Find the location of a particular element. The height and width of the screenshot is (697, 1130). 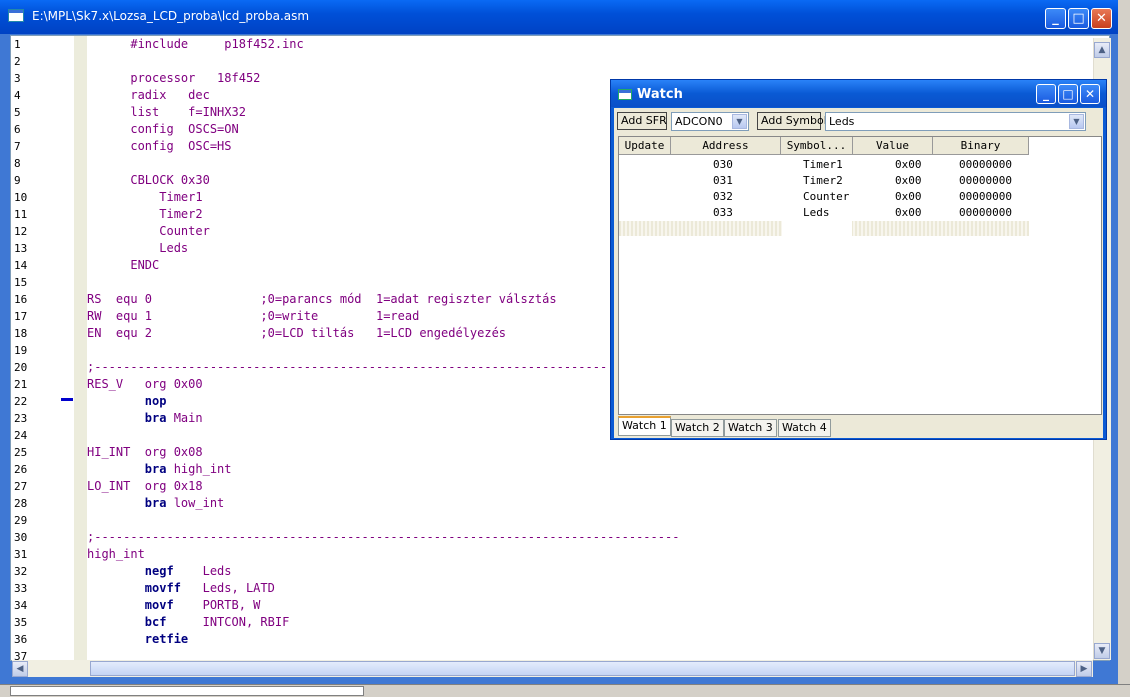

code-line: negf Leds is located at coordinates (159, 571).